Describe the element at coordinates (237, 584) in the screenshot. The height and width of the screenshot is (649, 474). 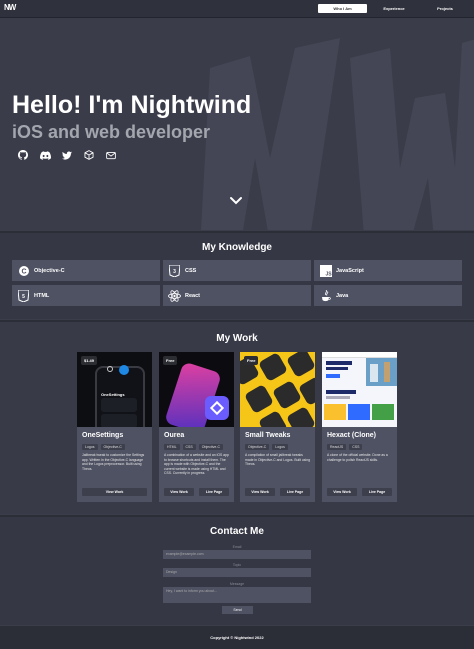
I see `message-label: Message` at that location.